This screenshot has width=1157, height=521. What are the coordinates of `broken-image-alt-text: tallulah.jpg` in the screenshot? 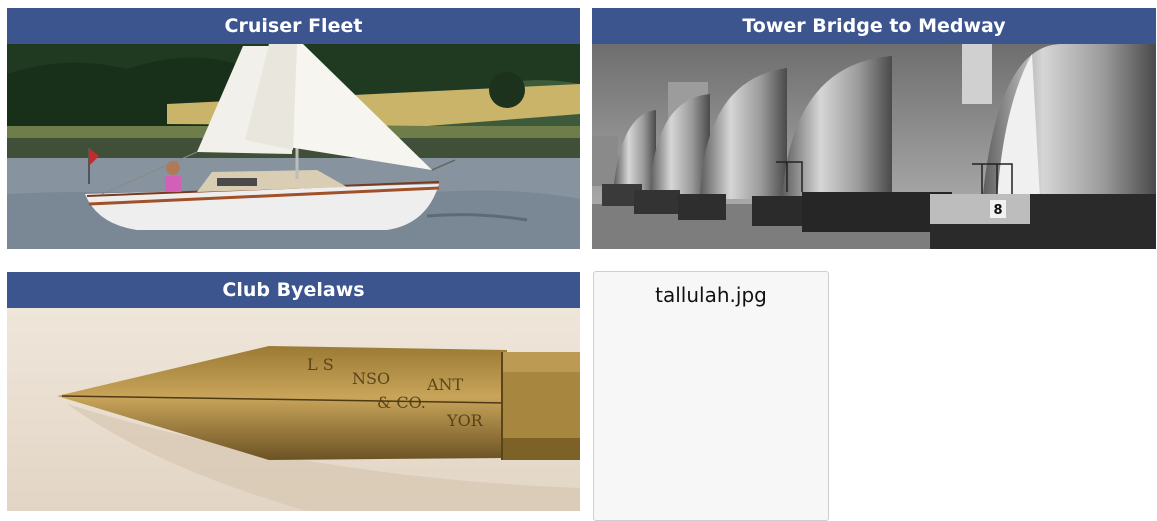 It's located at (711, 295).